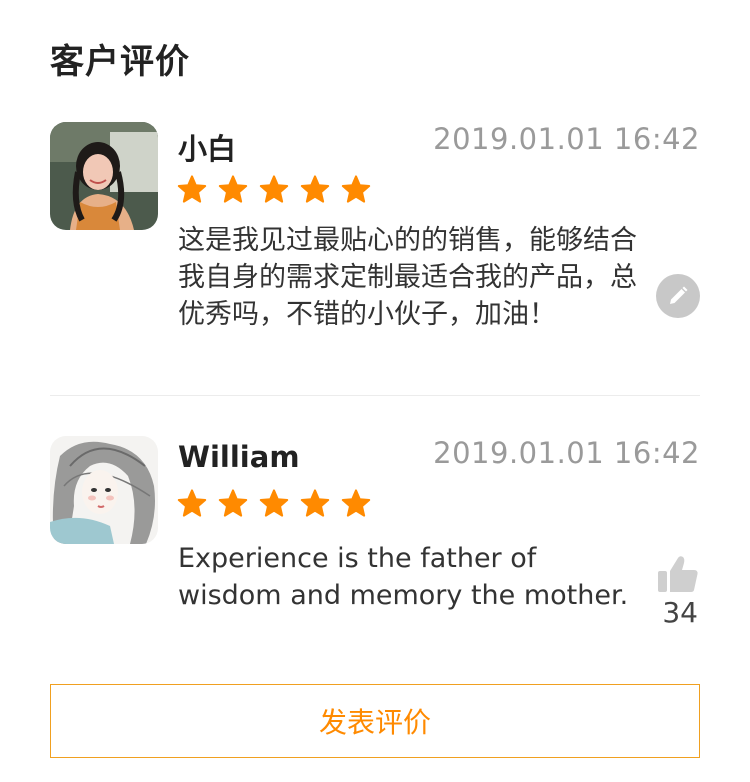 This screenshot has height=782, width=750. Describe the element at coordinates (375, 721) in the screenshot. I see `post-review-button: 发表评价` at that location.